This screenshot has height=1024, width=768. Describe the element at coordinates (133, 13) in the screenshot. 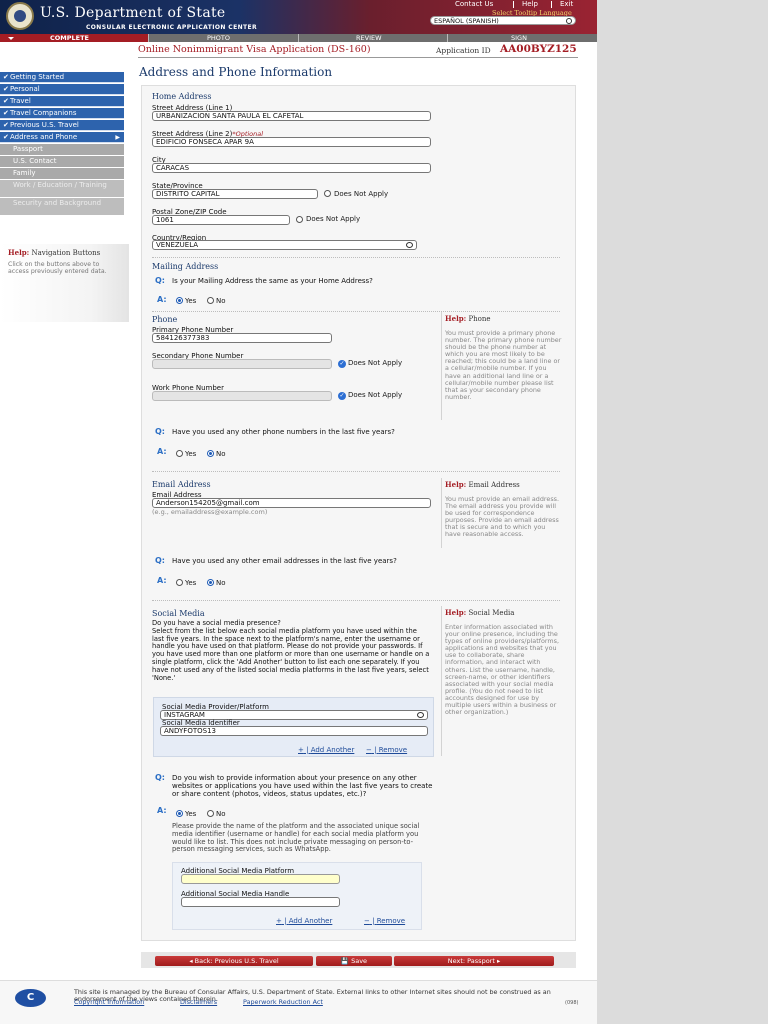

I see `department-title: U.S. Department of State` at that location.